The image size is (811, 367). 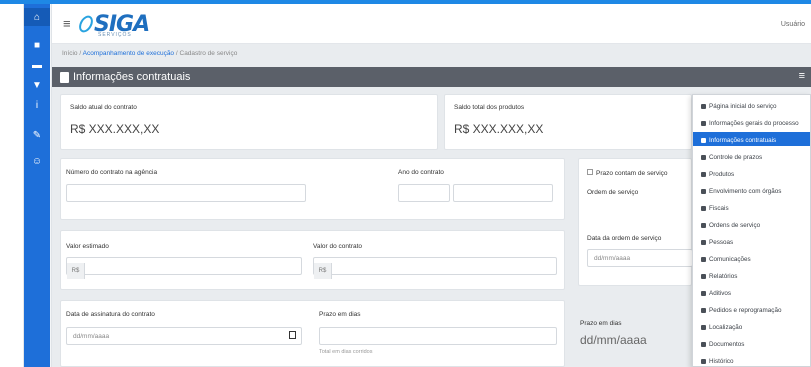 What do you see at coordinates (719, 208) in the screenshot?
I see `menu-item-label: Fiscais` at bounding box center [719, 208].